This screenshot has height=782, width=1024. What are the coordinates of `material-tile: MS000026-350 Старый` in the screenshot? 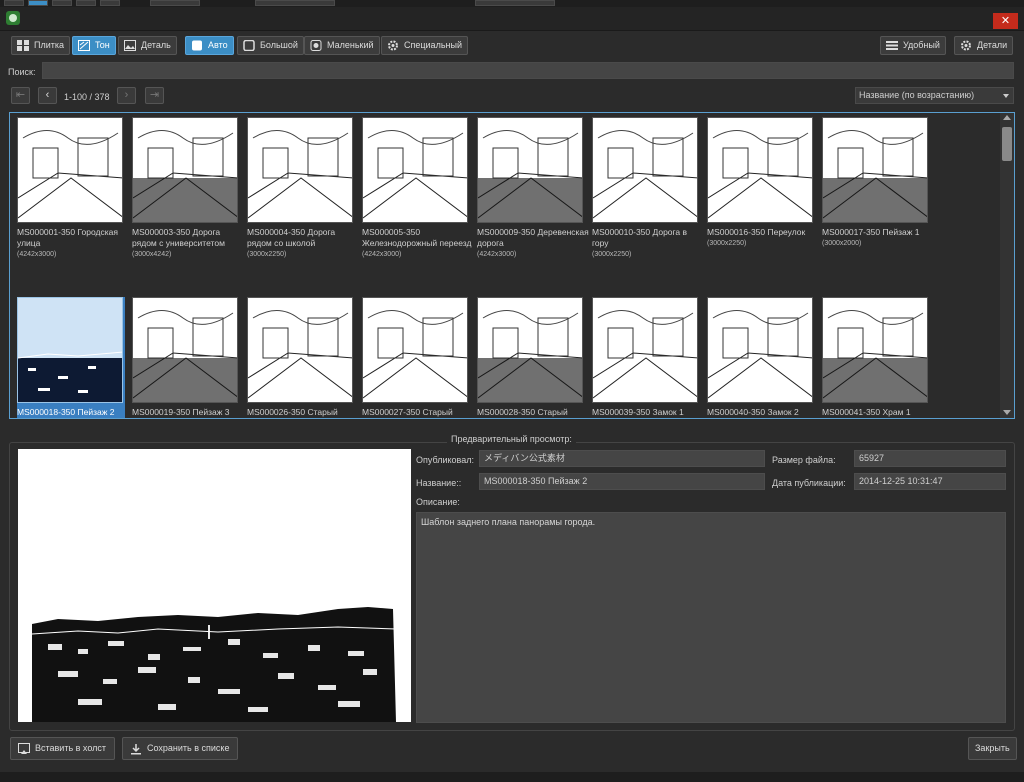 It's located at (301, 357).